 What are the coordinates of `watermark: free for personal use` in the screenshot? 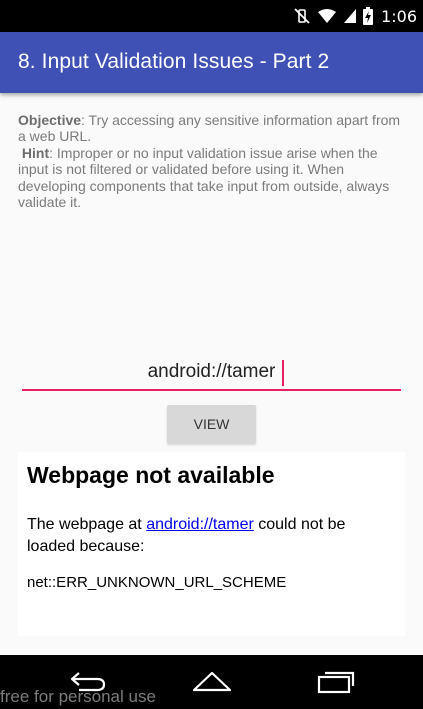 It's located at (78, 696).